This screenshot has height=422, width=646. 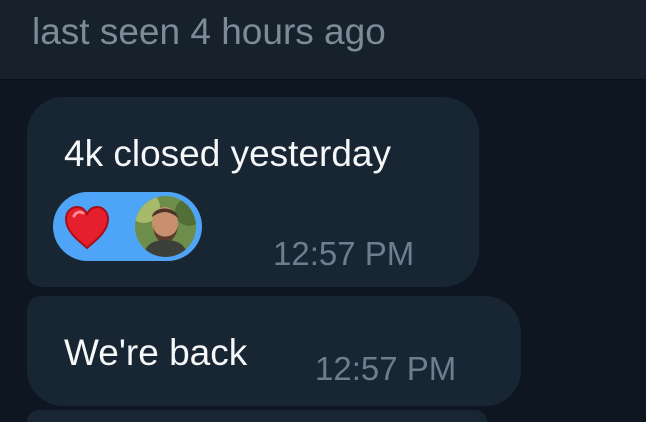 I want to click on next-message-bubble, so click(x=257, y=416).